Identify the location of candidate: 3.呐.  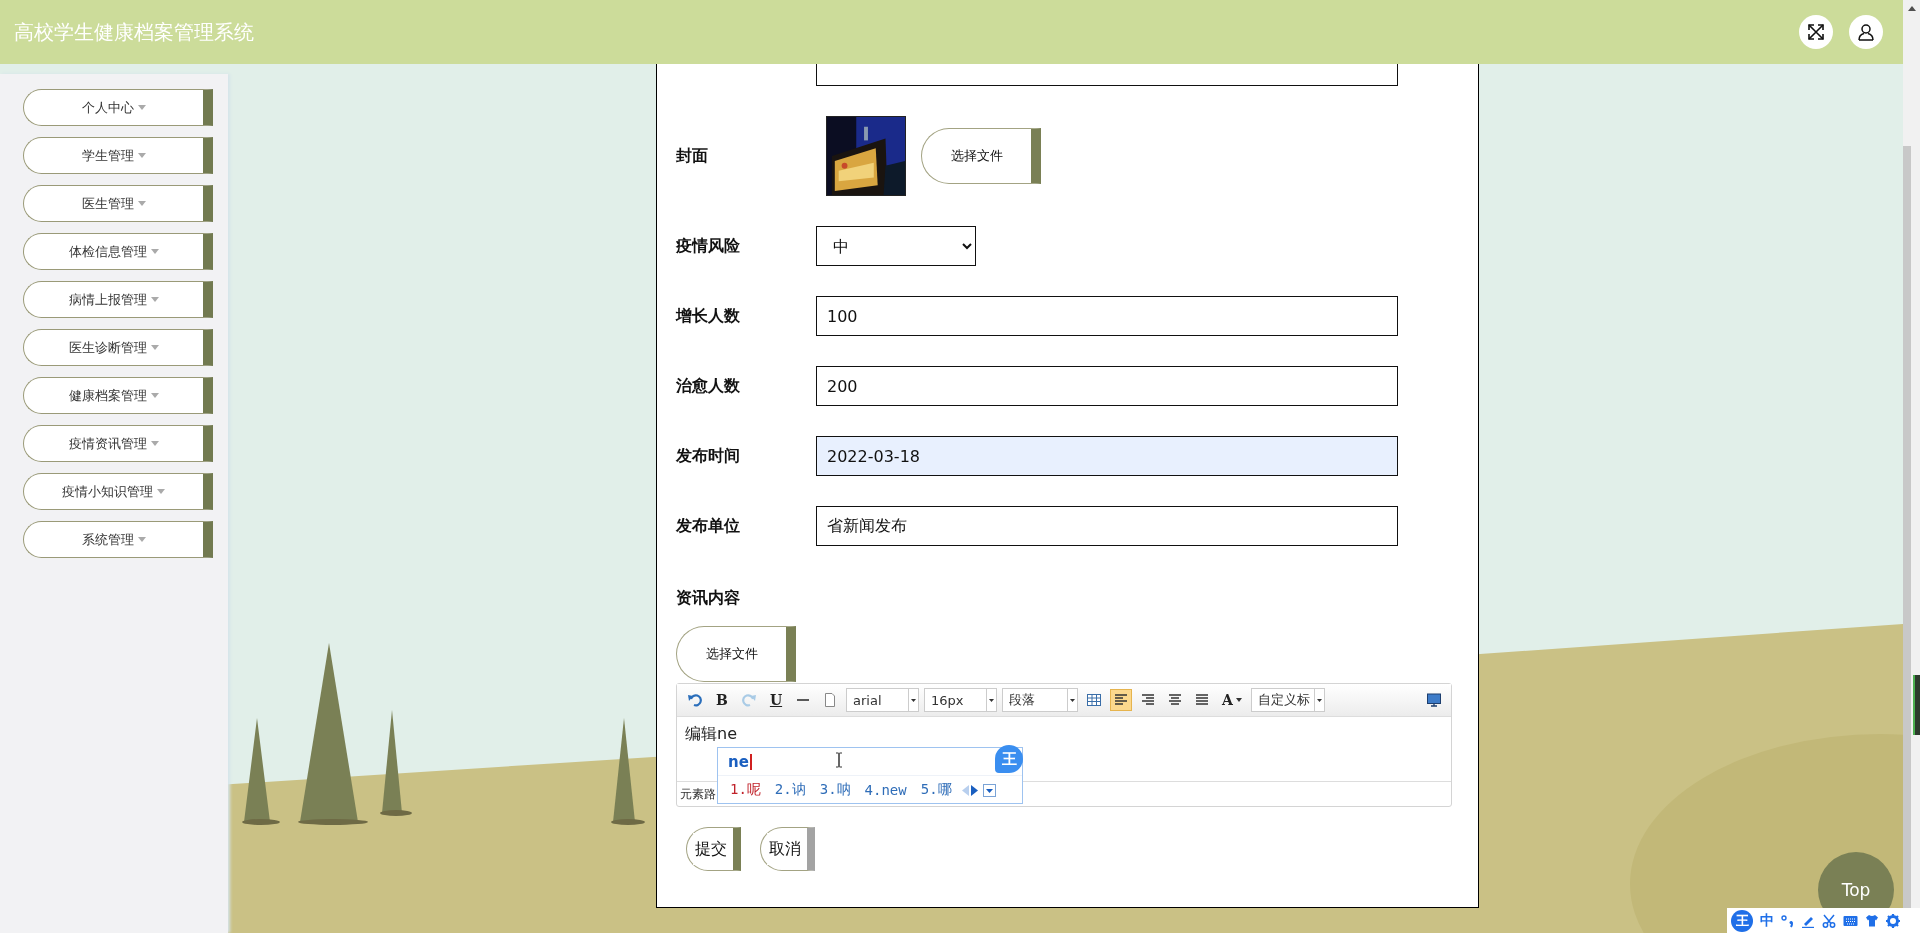
(835, 790).